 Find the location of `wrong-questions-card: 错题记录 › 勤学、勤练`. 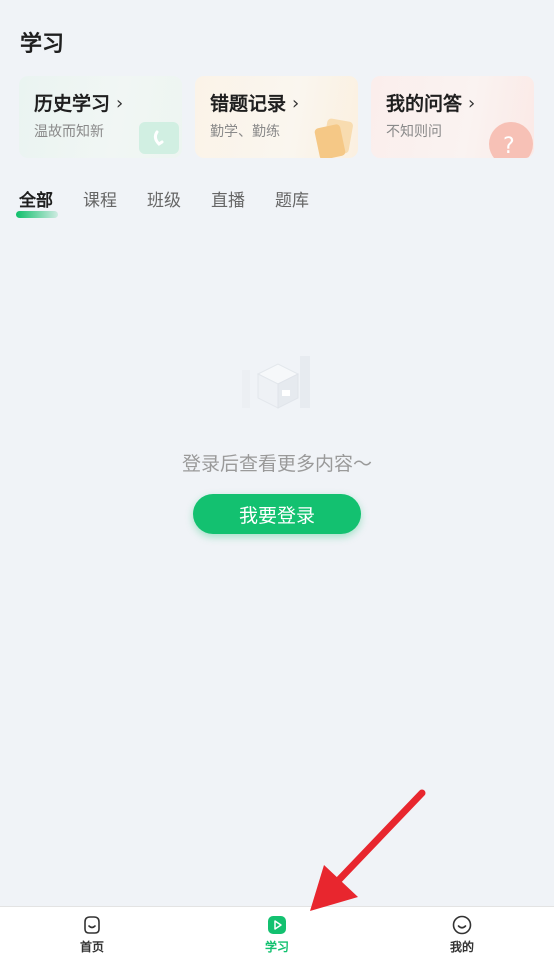

wrong-questions-card: 错题记录 › 勤学、勤练 is located at coordinates (276, 117).